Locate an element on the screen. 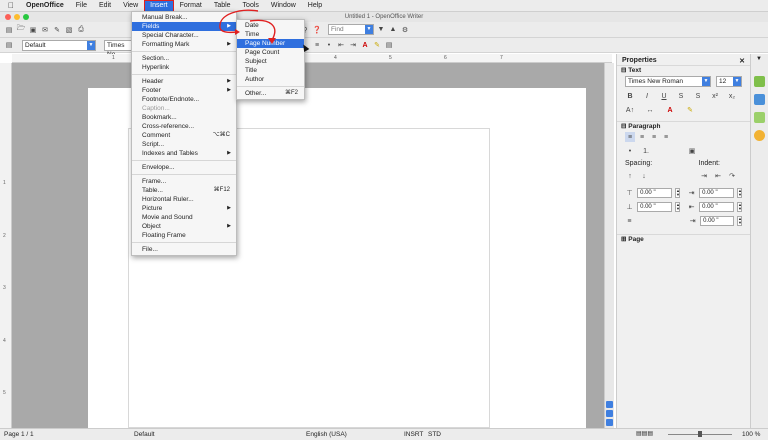  vertical-ruler: 1 2 3 4 5 is located at coordinates (6, 245).